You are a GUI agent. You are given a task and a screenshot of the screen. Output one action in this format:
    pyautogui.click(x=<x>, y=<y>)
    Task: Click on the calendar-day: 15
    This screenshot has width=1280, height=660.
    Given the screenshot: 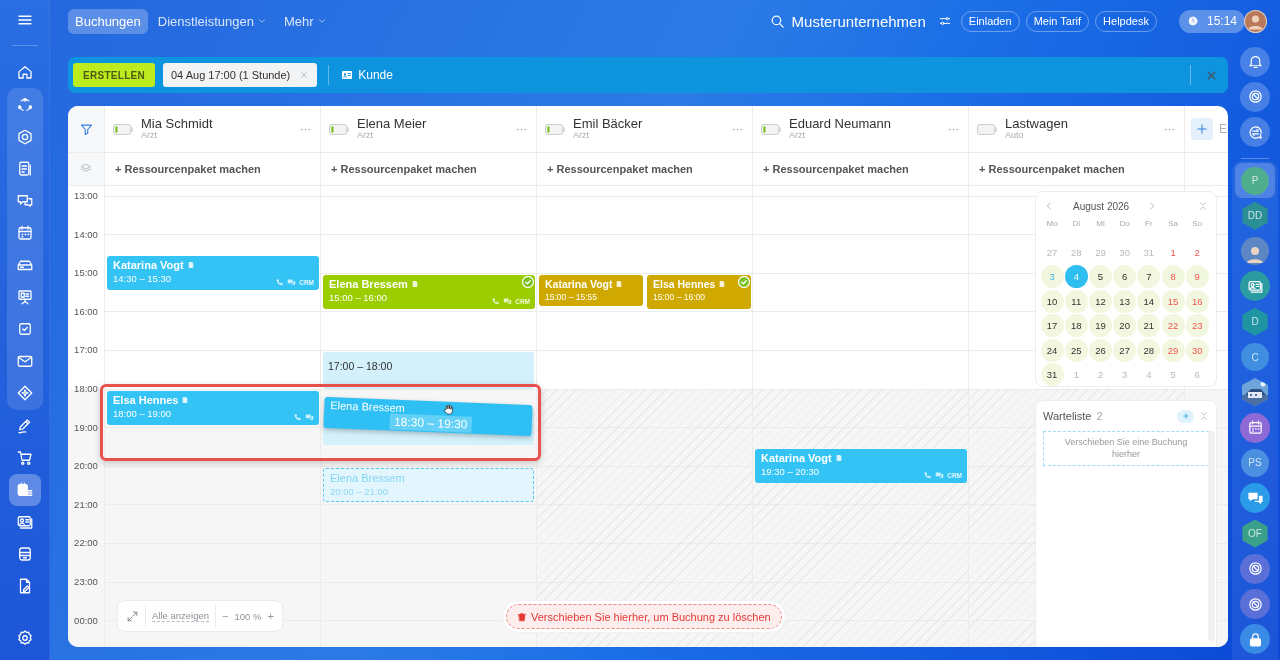 What is the action you would take?
    pyautogui.click(x=1173, y=301)
    